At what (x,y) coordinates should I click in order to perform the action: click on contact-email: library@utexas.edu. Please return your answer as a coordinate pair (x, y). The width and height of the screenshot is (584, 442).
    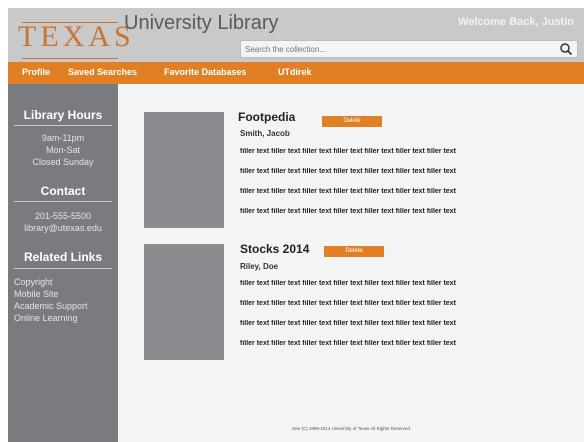
    Looking at the image, I should click on (63, 228).